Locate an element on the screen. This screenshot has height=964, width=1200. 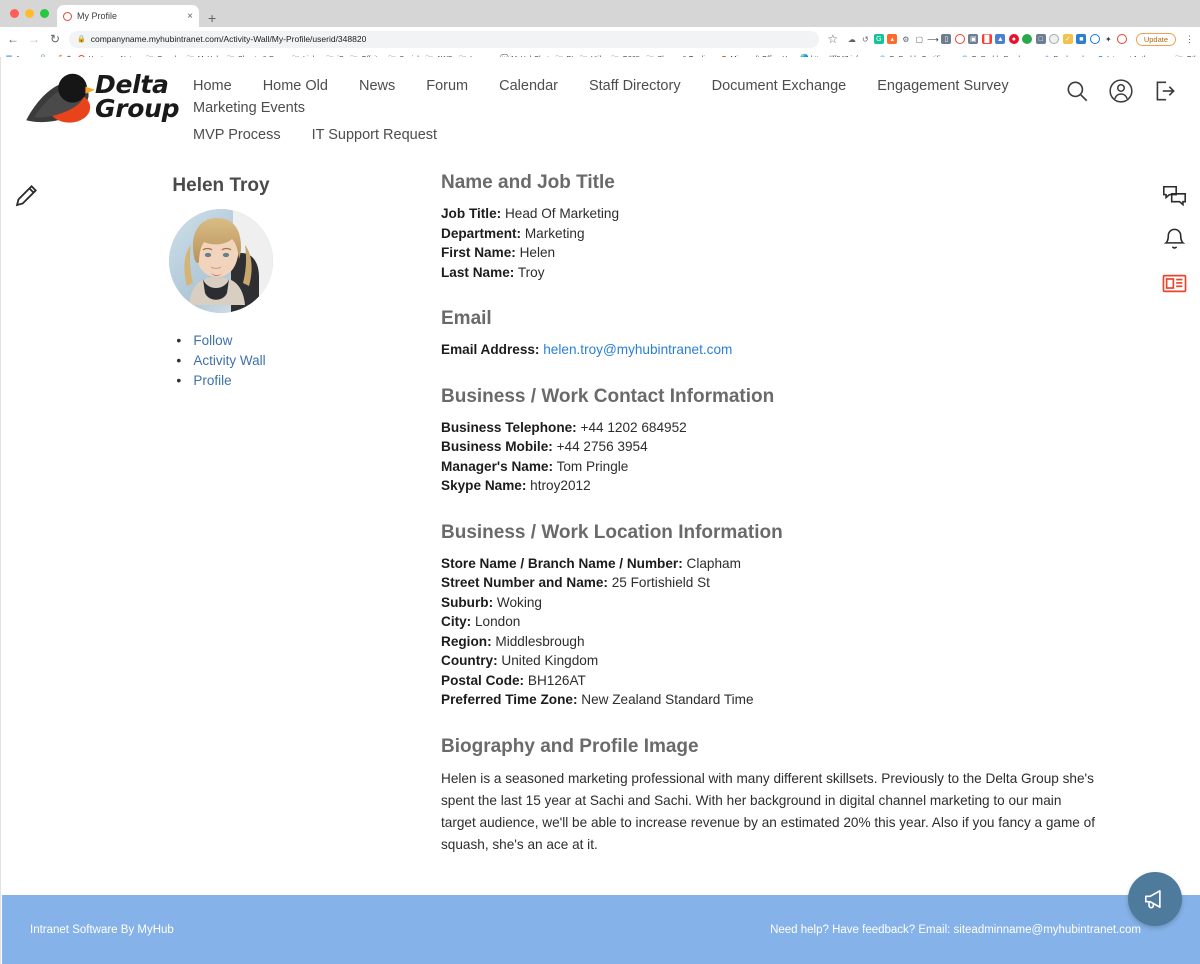
browser-menu-button: ⋮ is located at coordinates (1188, 39).